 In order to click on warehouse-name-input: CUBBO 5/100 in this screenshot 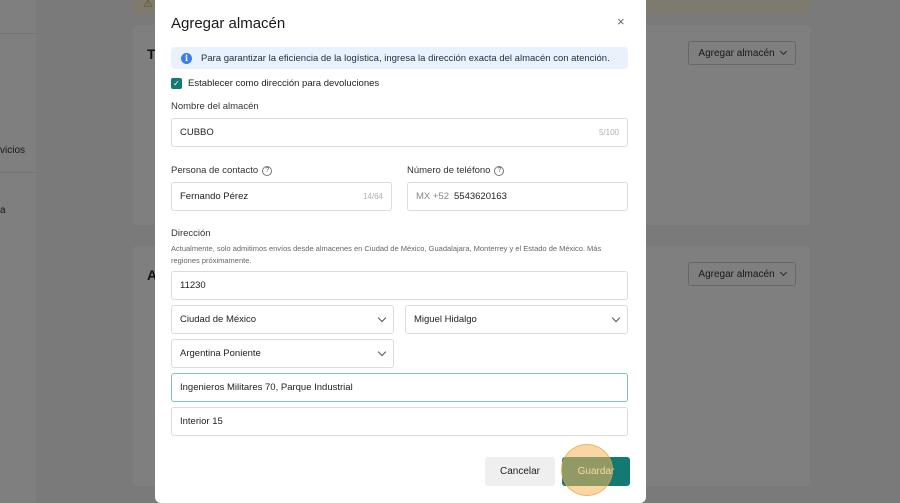, I will do `click(399, 132)`.